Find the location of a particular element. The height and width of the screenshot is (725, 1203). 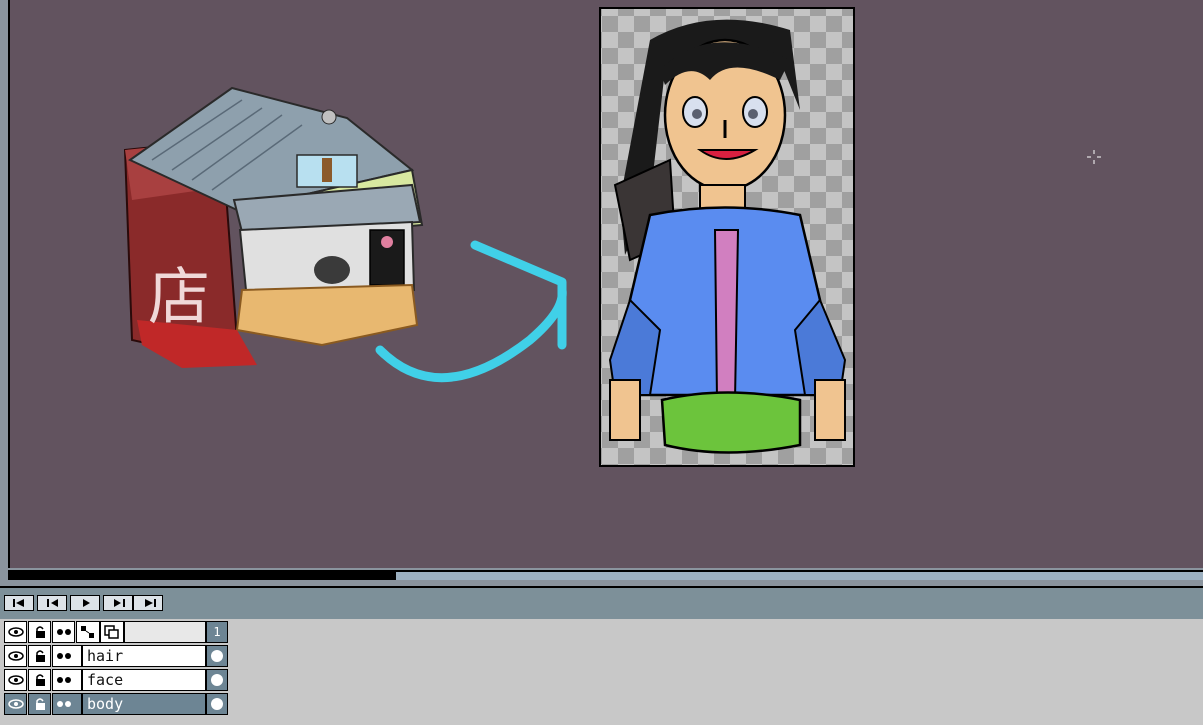

horizontal-scrollbar is located at coordinates (605, 575).